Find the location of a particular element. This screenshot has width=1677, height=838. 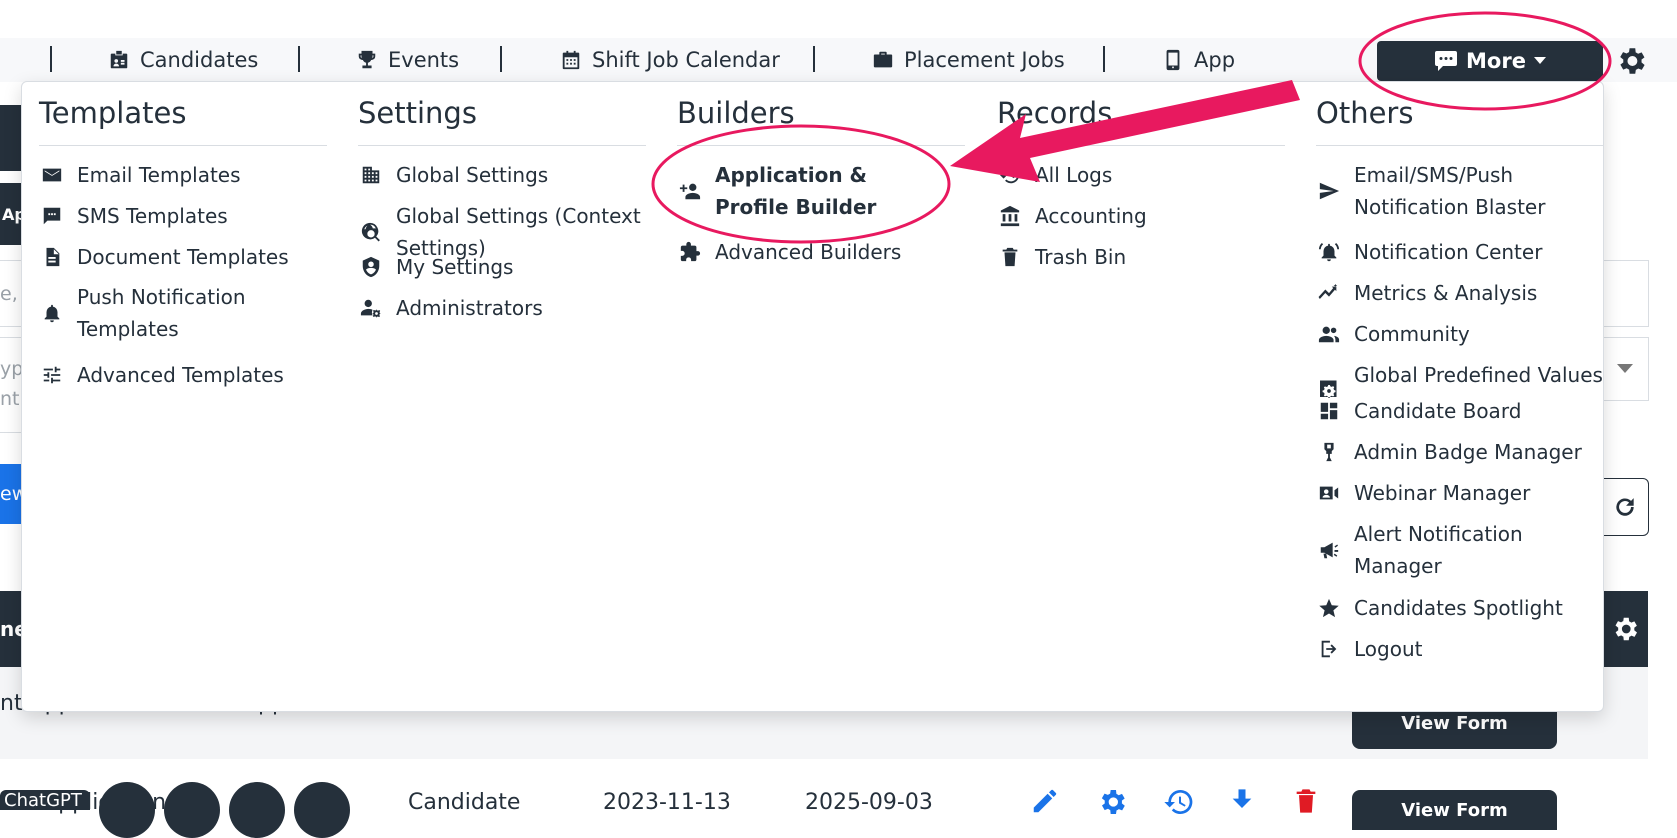

menu-item-trash-bin: Trash Bin is located at coordinates (1146, 257).